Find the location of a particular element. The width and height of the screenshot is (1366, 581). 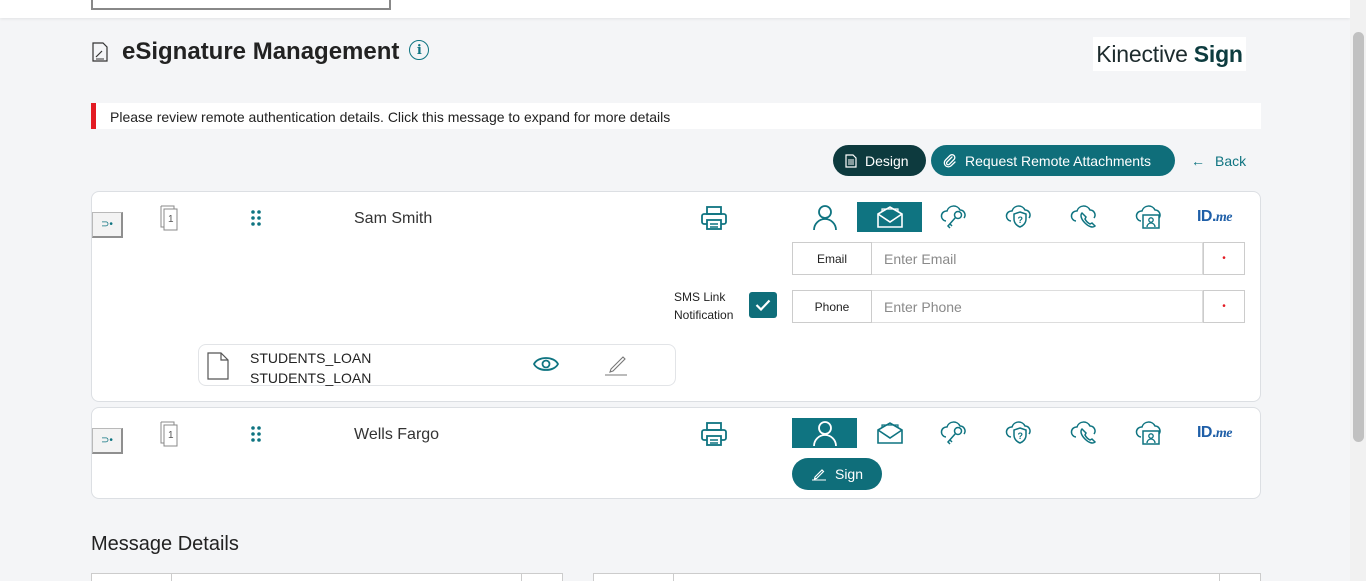

signer-name: Sam Smith is located at coordinates (393, 218).